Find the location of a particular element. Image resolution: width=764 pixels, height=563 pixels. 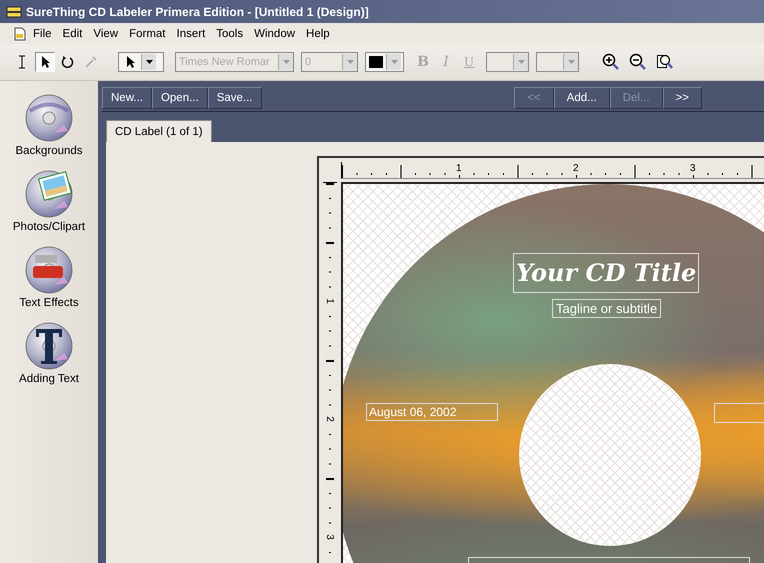

menu-item: Tools is located at coordinates (233, 34).